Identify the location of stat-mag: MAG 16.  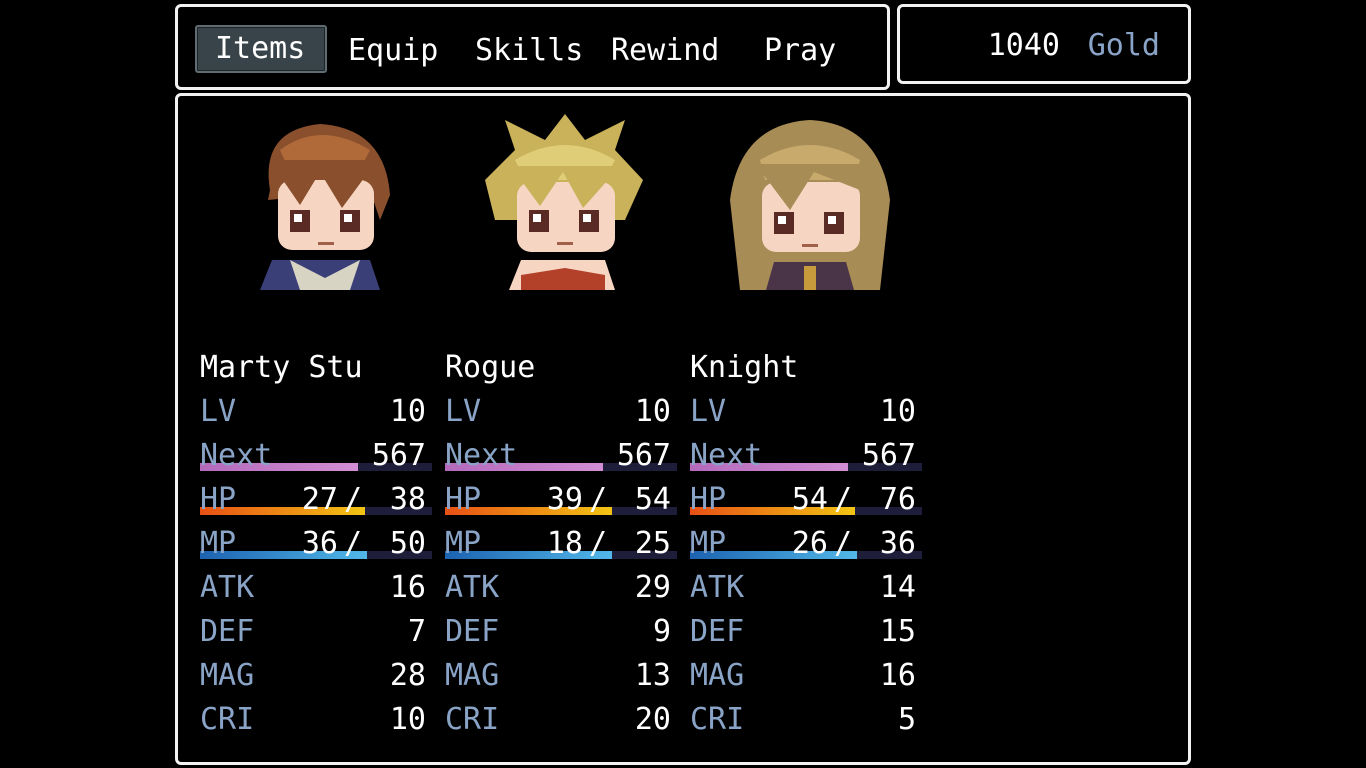
(806, 676).